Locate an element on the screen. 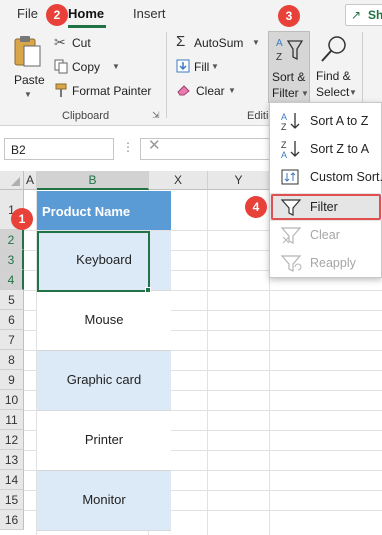 The height and width of the screenshot is (535, 382). menu-item-reapply: Reapply is located at coordinates (326, 263).